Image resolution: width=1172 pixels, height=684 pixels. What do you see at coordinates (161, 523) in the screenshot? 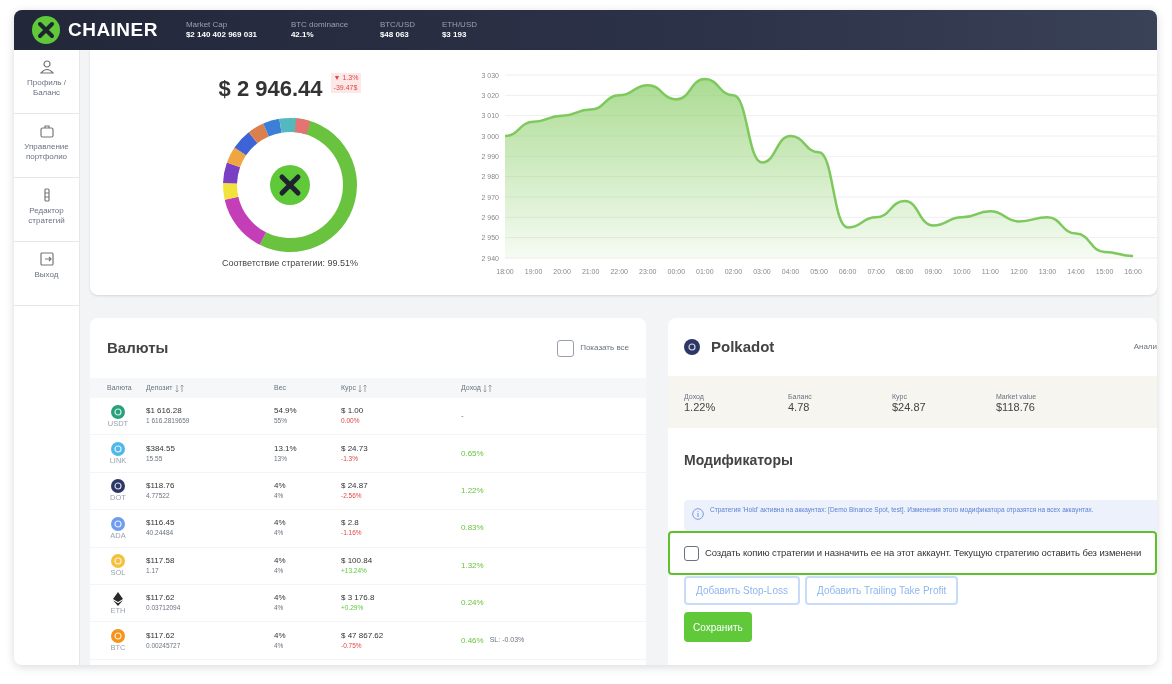
I see `table-cell-text: $116.45` at bounding box center [161, 523].